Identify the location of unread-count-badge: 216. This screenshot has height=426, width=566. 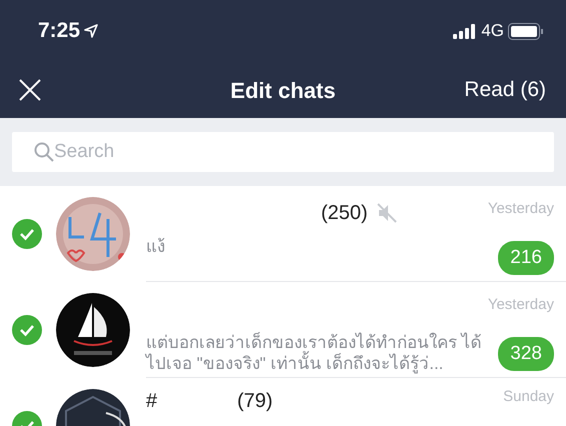
(526, 257).